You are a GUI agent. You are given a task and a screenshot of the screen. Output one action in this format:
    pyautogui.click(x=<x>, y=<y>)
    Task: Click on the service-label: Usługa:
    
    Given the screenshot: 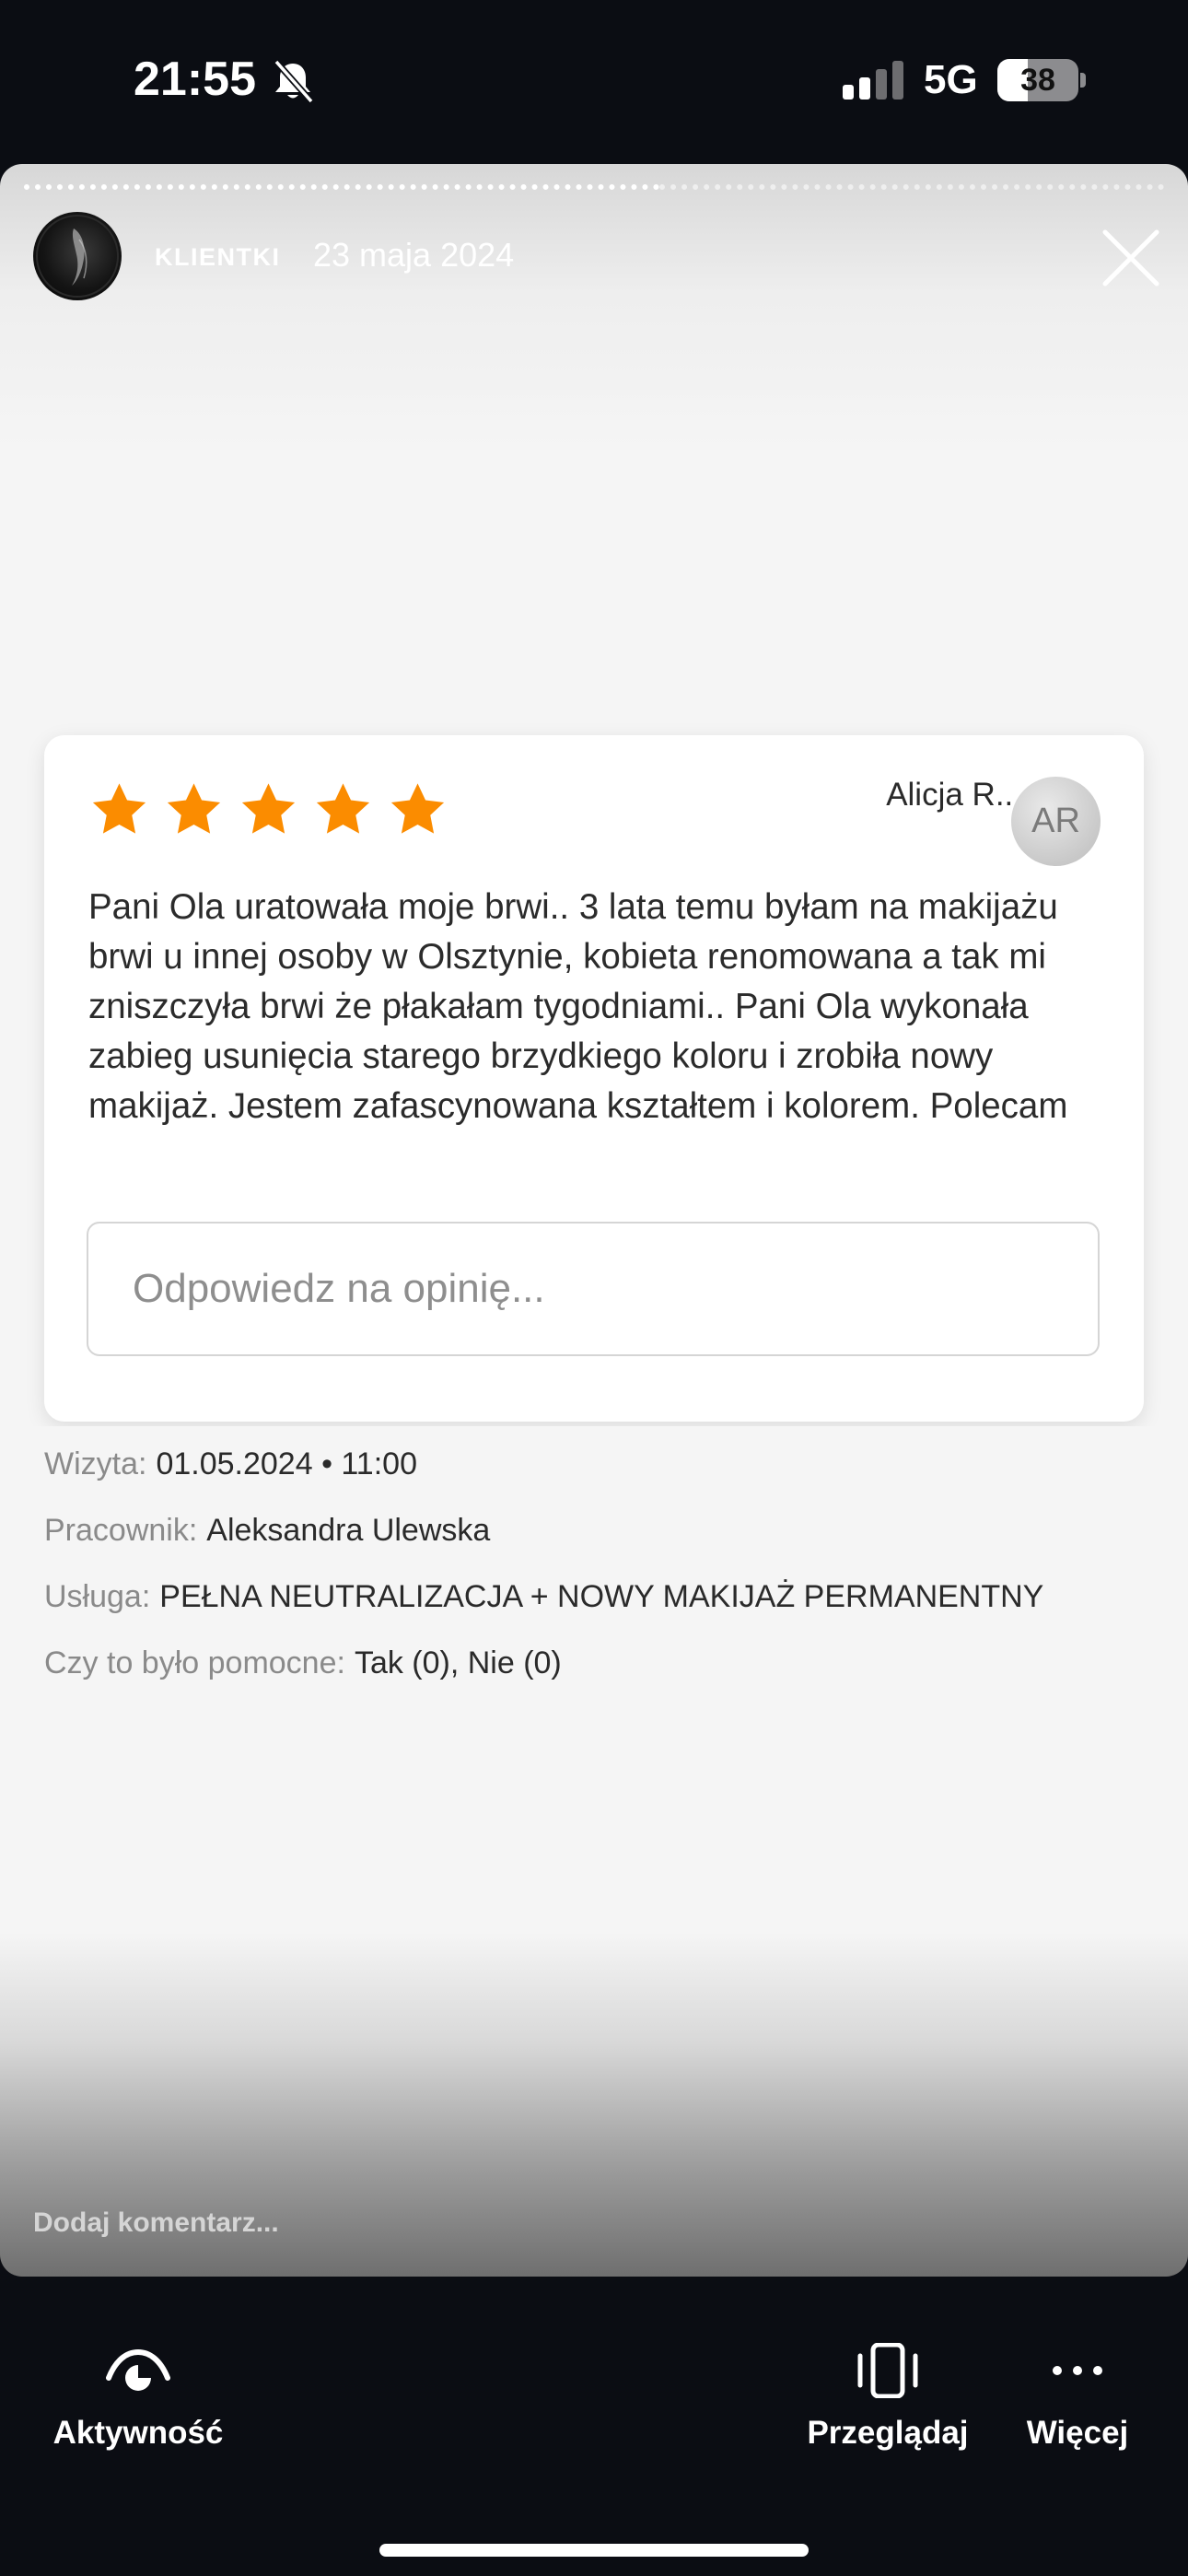 What is the action you would take?
    pyautogui.click(x=97, y=1596)
    